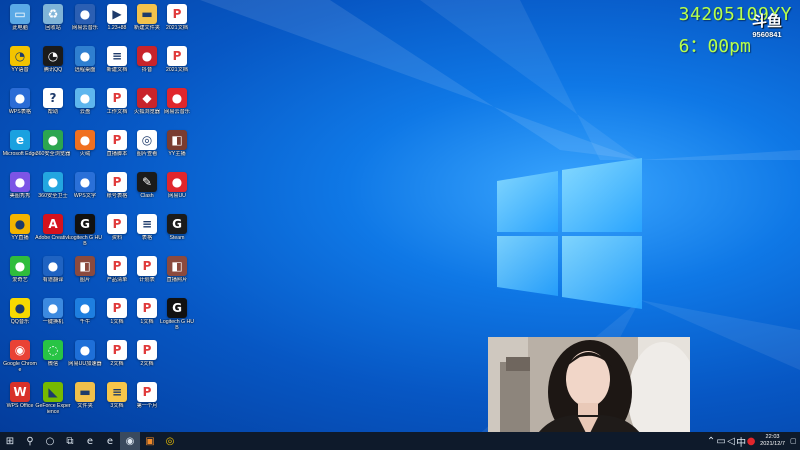  I want to click on system-tray: ⌃ ▭ ◁ 中 ● 22:03 2021/12/7 ▢, so click(753, 441).